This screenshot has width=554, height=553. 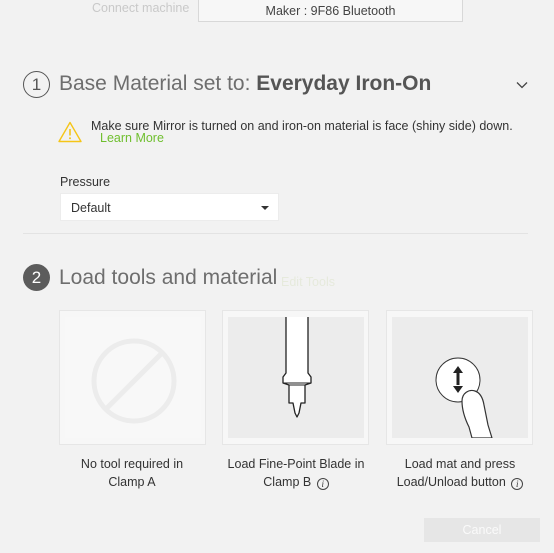 I want to click on connect-machine-label: Connect machine, so click(x=141, y=8).